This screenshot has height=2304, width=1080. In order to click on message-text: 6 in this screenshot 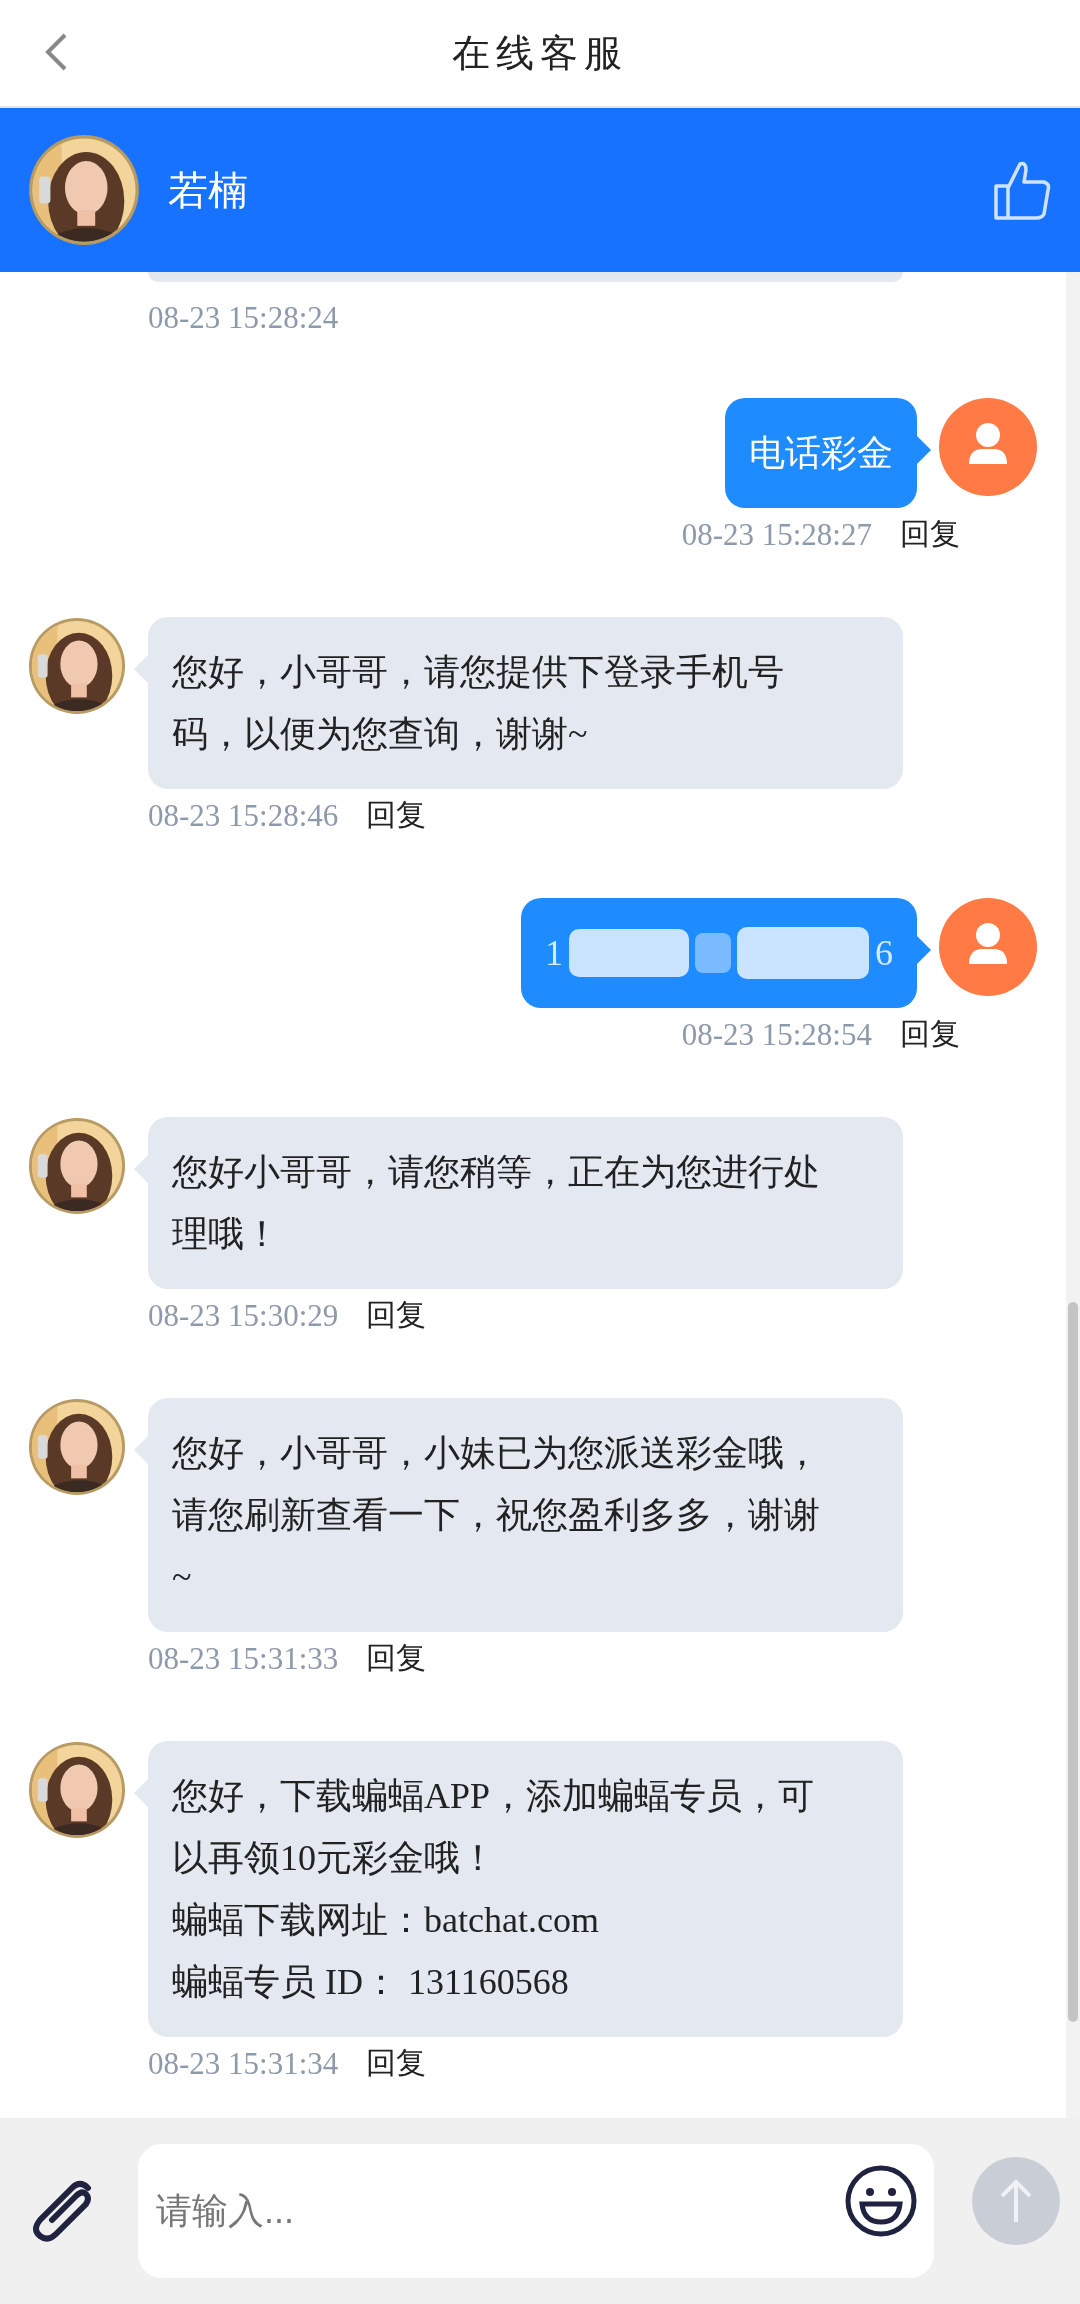, I will do `click(884, 953)`.